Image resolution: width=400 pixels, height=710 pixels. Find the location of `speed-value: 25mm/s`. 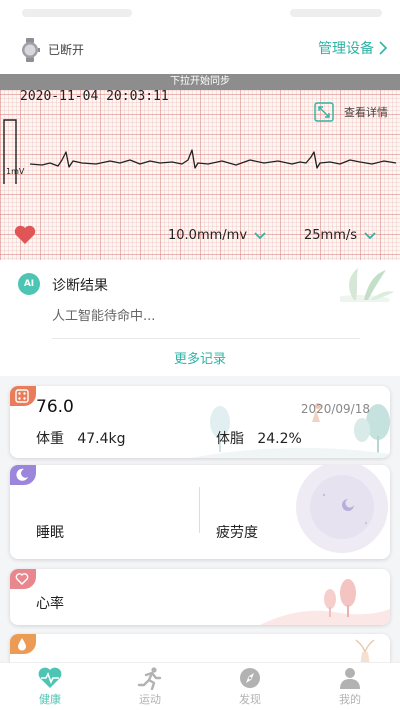

speed-value: 25mm/s is located at coordinates (331, 235).